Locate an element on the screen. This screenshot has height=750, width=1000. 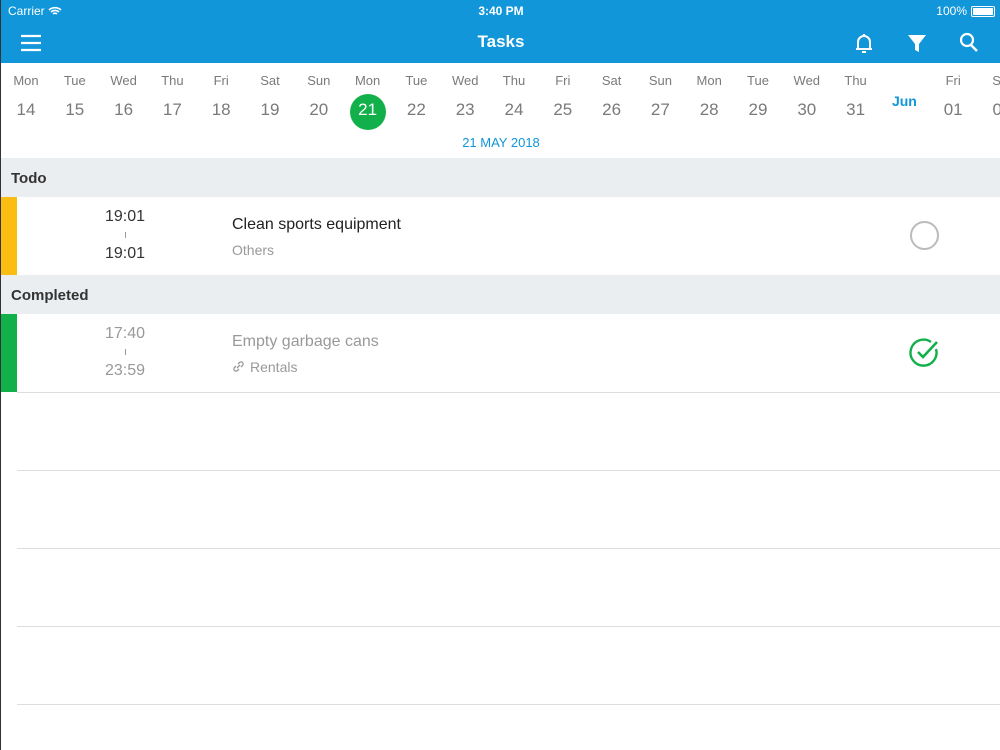
status-bar: Carrier 3:40 PM 100% is located at coordinates (500, 11).